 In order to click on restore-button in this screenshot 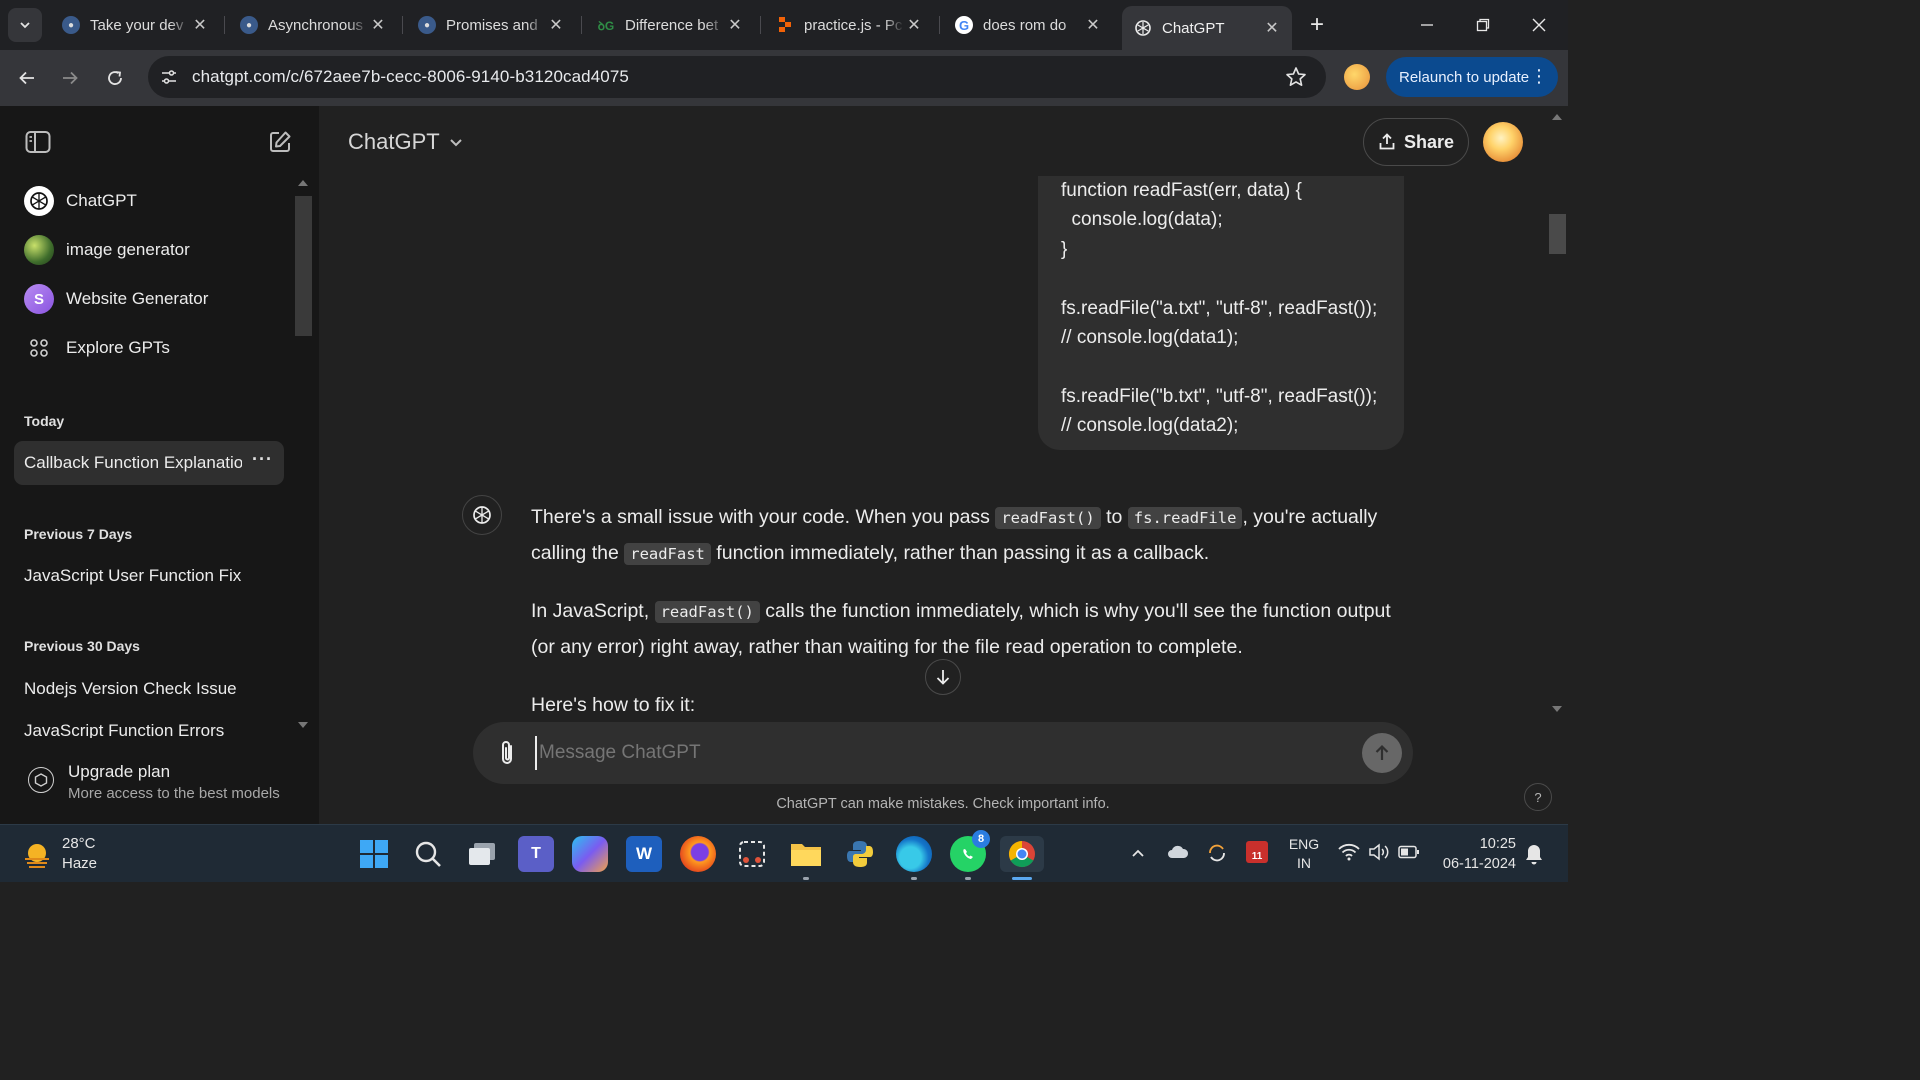, I will do `click(1483, 25)`.